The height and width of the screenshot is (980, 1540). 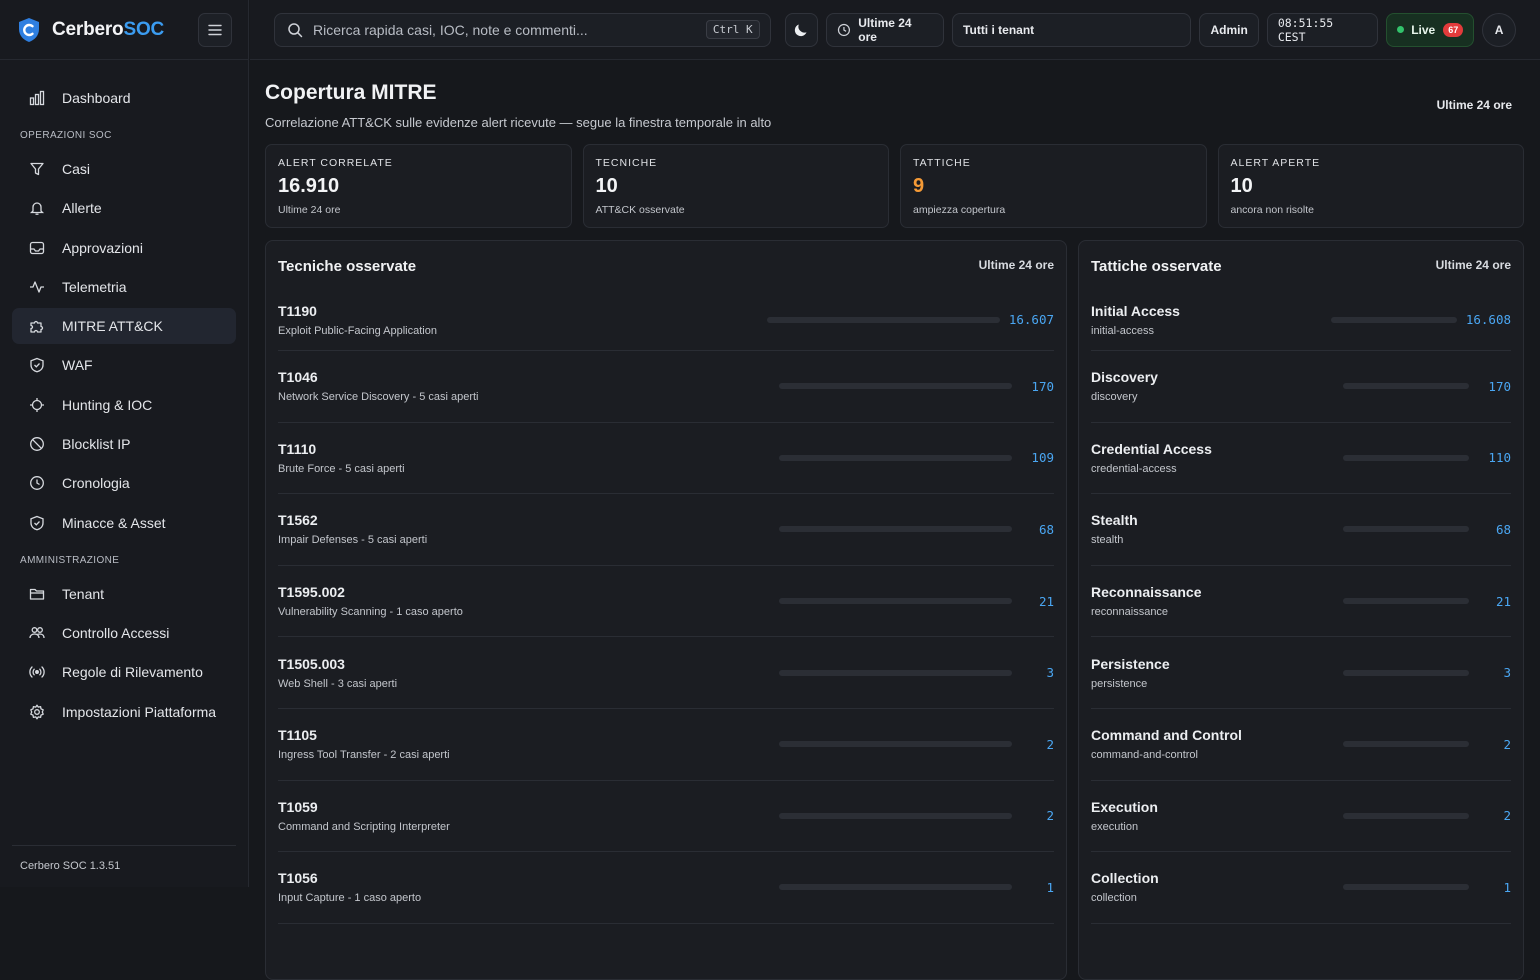 I want to click on role-button: Admin, so click(x=1228, y=30).